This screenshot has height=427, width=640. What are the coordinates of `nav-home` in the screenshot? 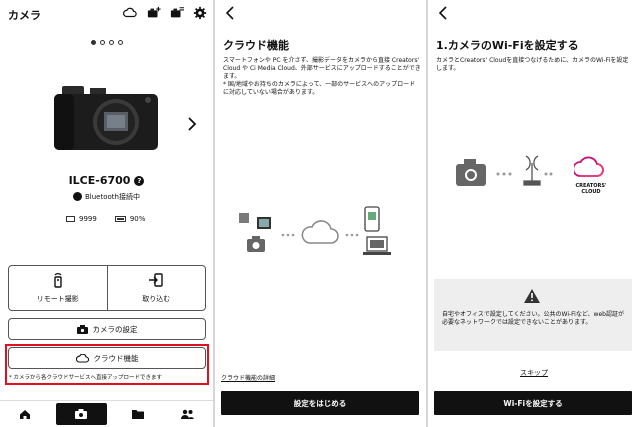 It's located at (25, 414).